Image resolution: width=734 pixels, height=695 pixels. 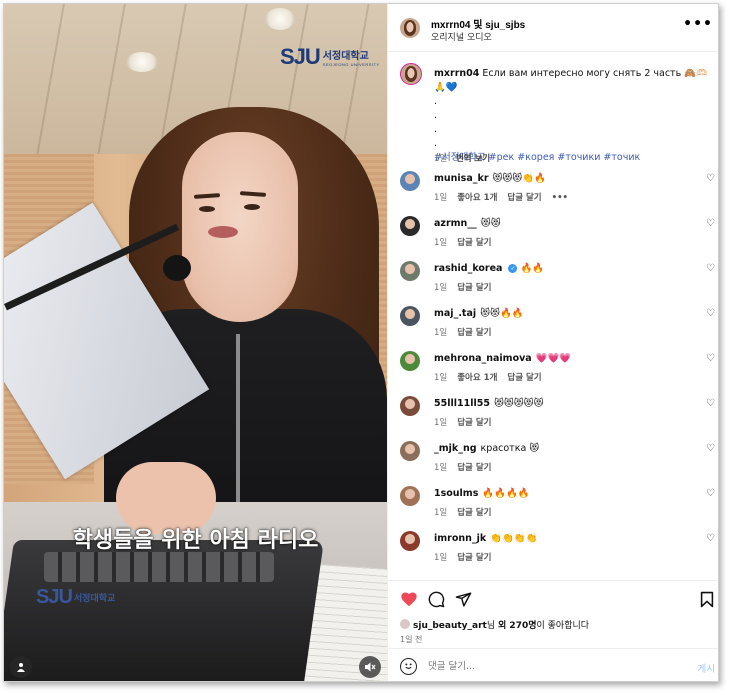 What do you see at coordinates (490, 223) in the screenshot?
I see `comment-text: 😻😻` at bounding box center [490, 223].